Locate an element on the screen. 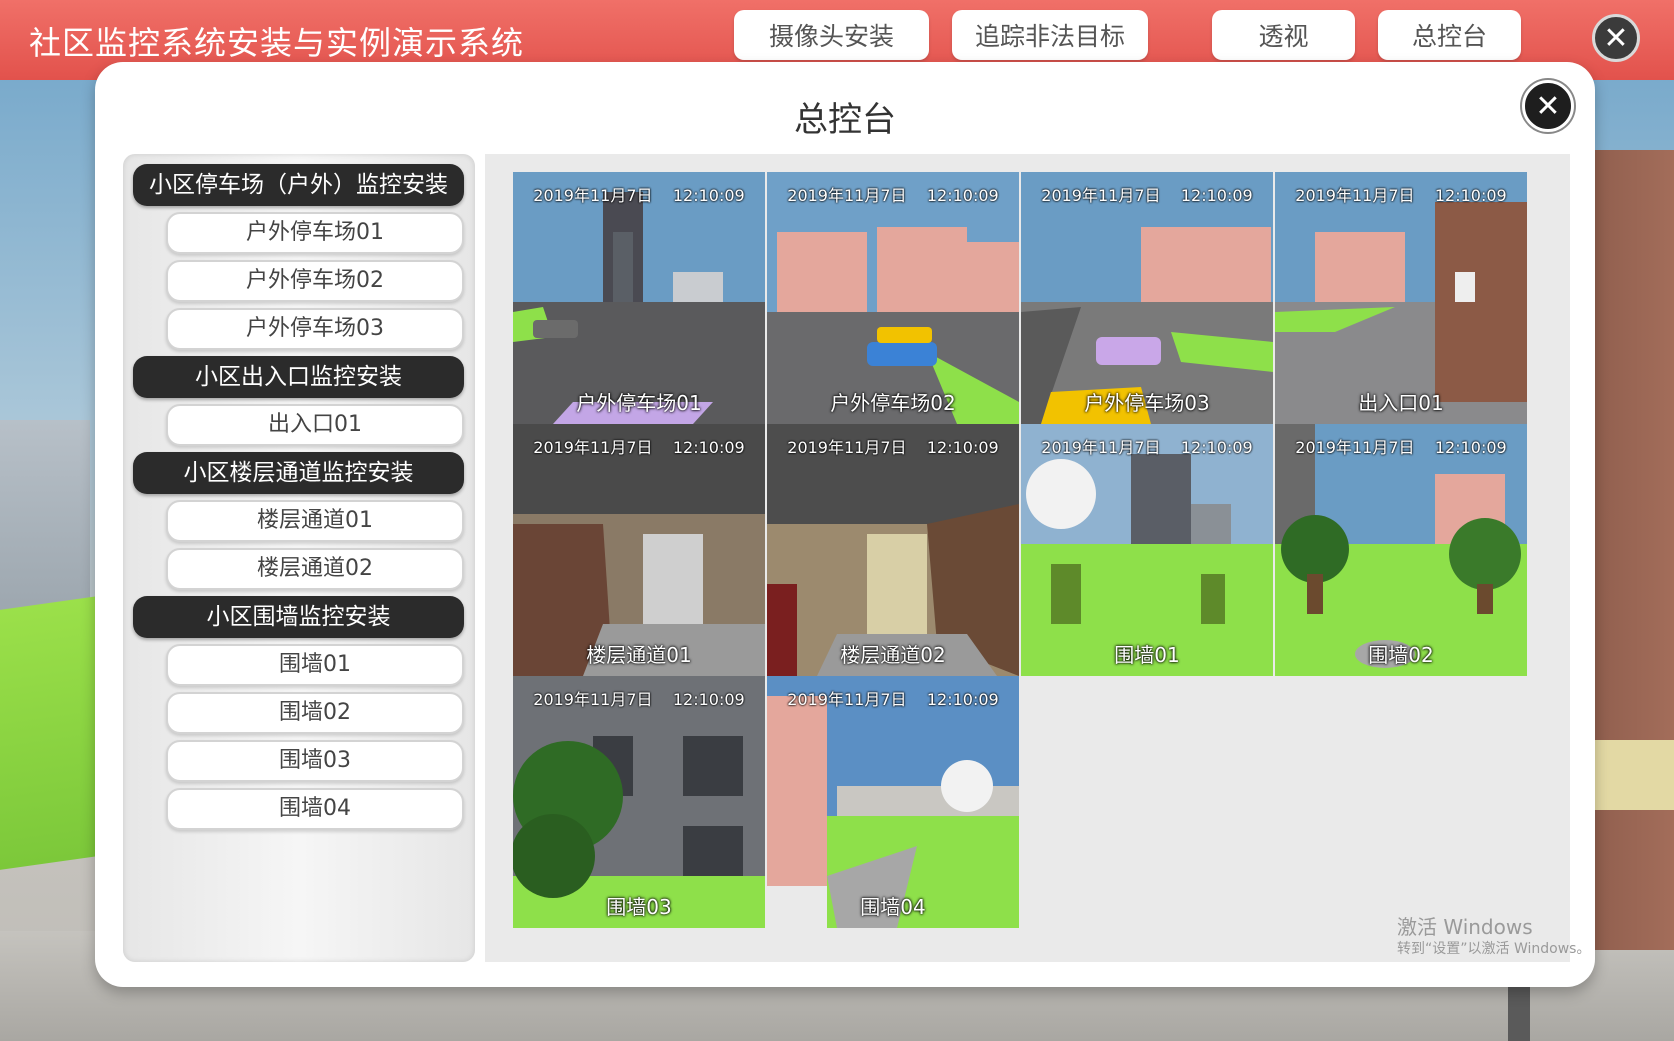 The height and width of the screenshot is (1041, 1674). camera-feed-corridor-01: 2019年11月7日 12:10:09 楼层通道01 is located at coordinates (639, 550).